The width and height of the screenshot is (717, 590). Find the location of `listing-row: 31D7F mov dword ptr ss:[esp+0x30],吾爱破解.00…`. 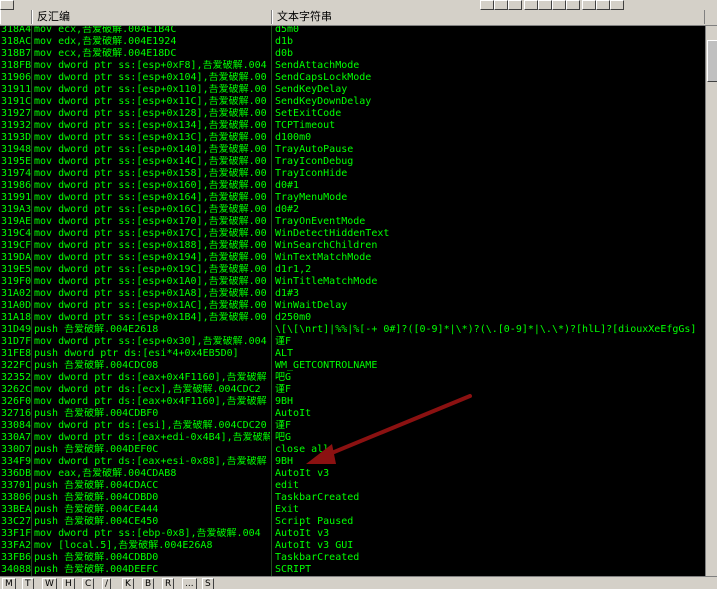

listing-row: 31D7F mov dword ptr ss:[esp+0x30],吾爱破解.00… is located at coordinates (358, 342).